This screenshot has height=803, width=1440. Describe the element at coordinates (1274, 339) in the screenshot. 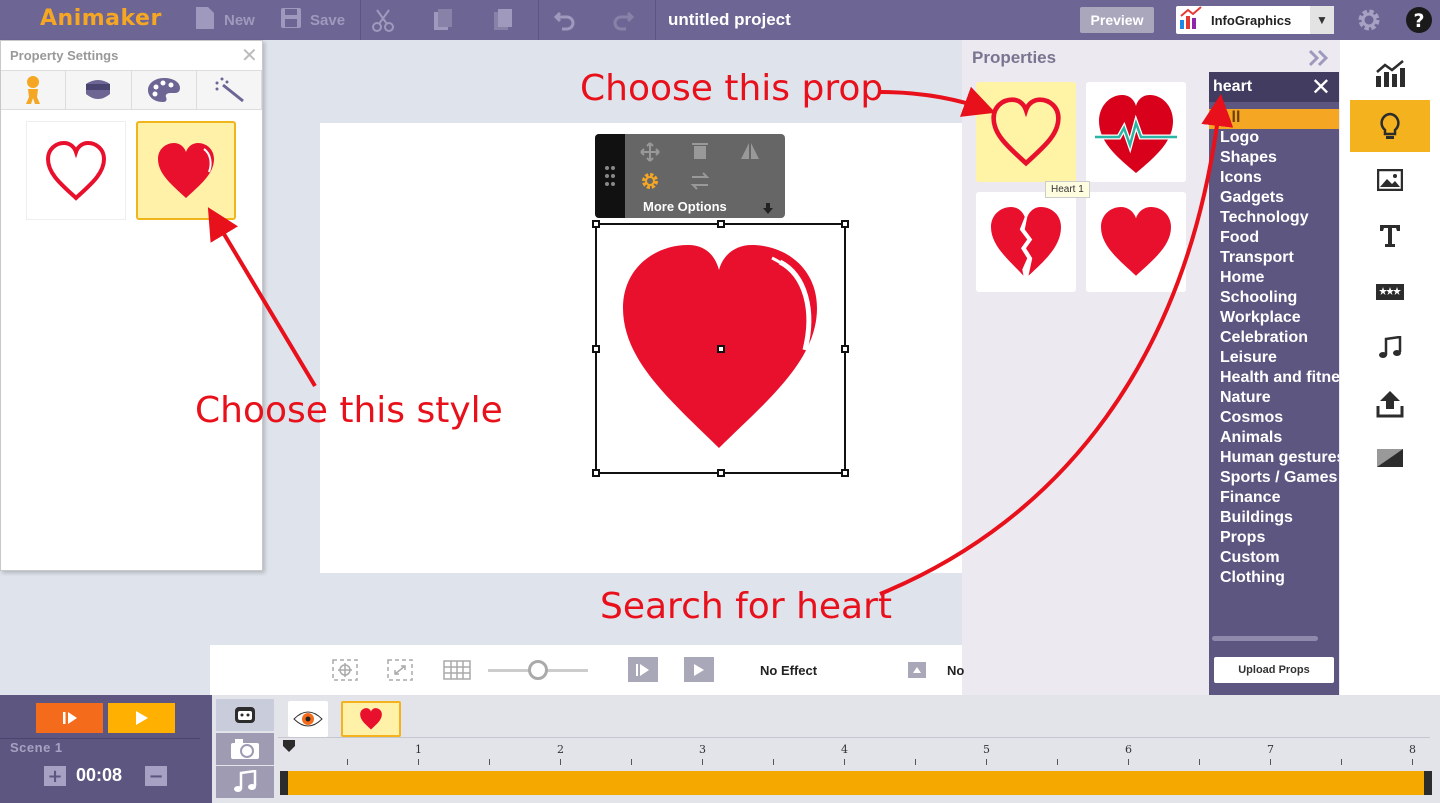

I see `category-item: Celebration` at that location.